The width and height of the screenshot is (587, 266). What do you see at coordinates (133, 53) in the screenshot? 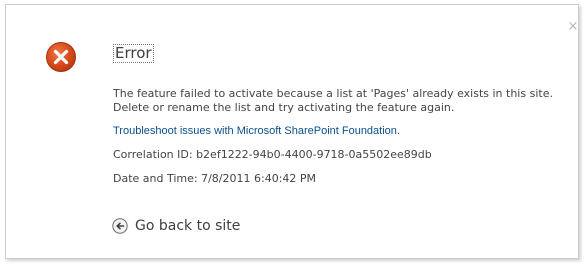
I see `page-title: Error` at bounding box center [133, 53].